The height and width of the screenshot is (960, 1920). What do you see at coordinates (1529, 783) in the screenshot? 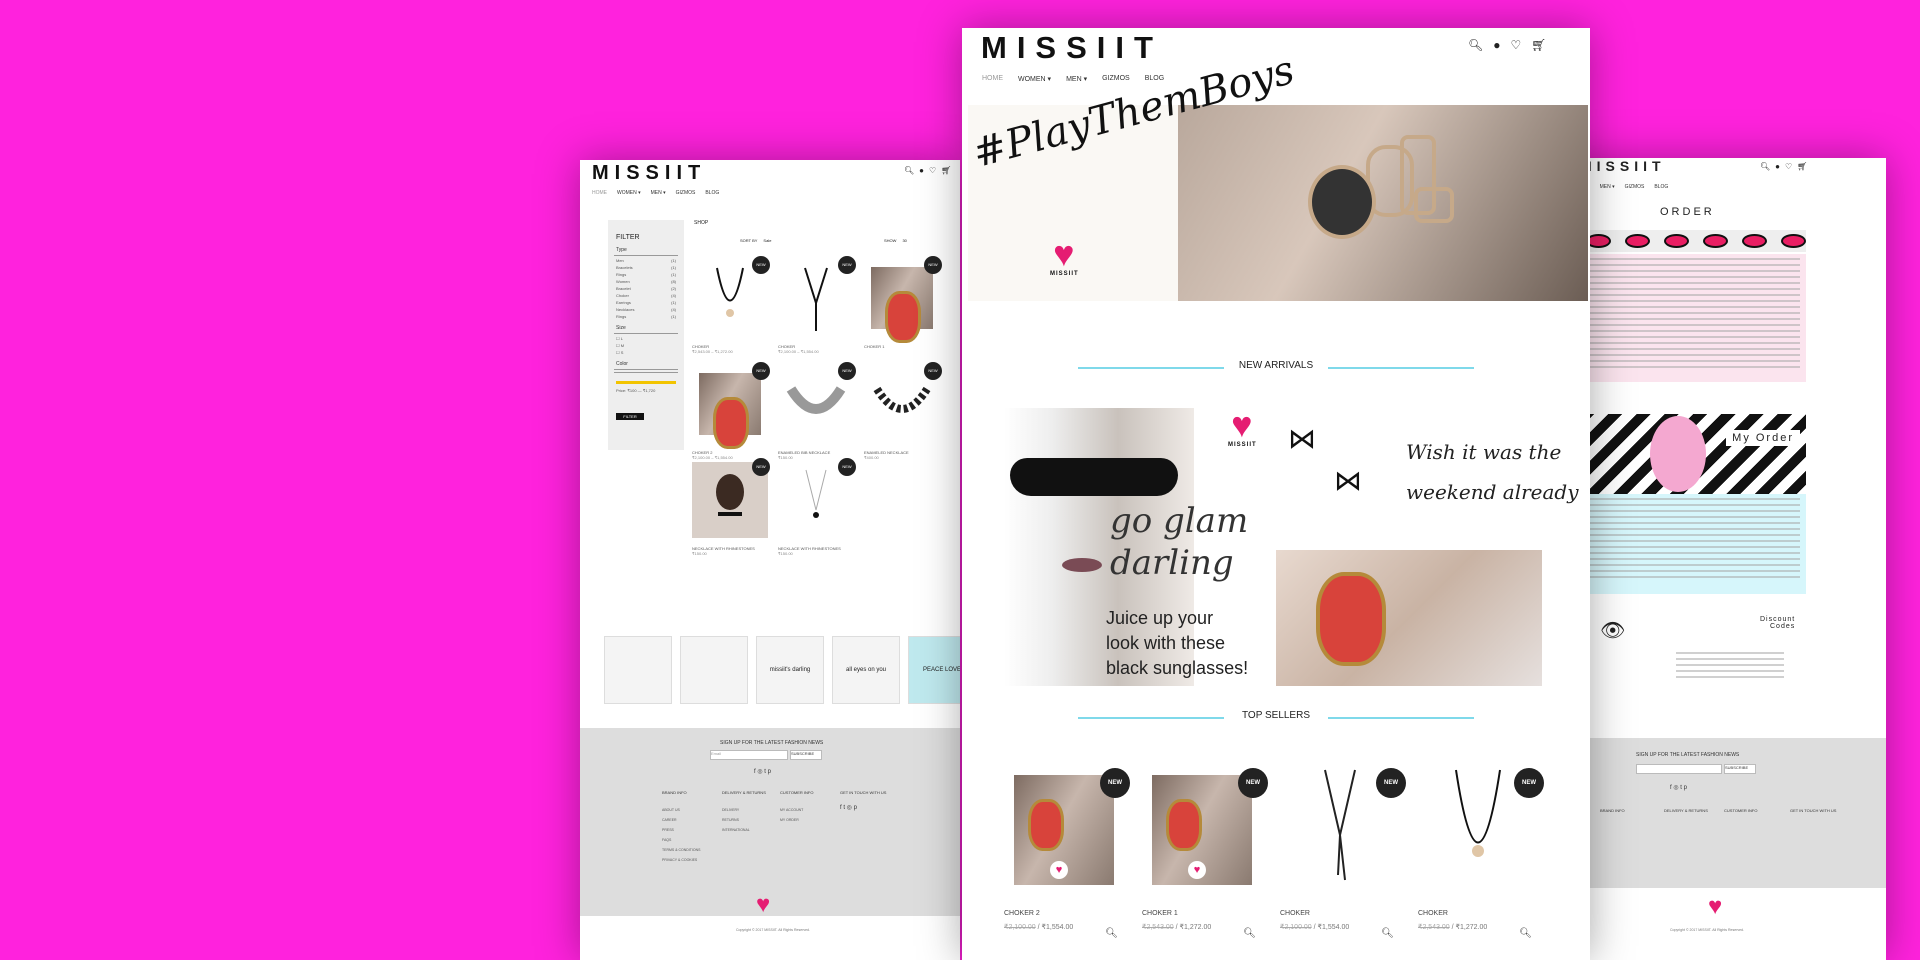
I see `new-badge: NEW` at bounding box center [1529, 783].